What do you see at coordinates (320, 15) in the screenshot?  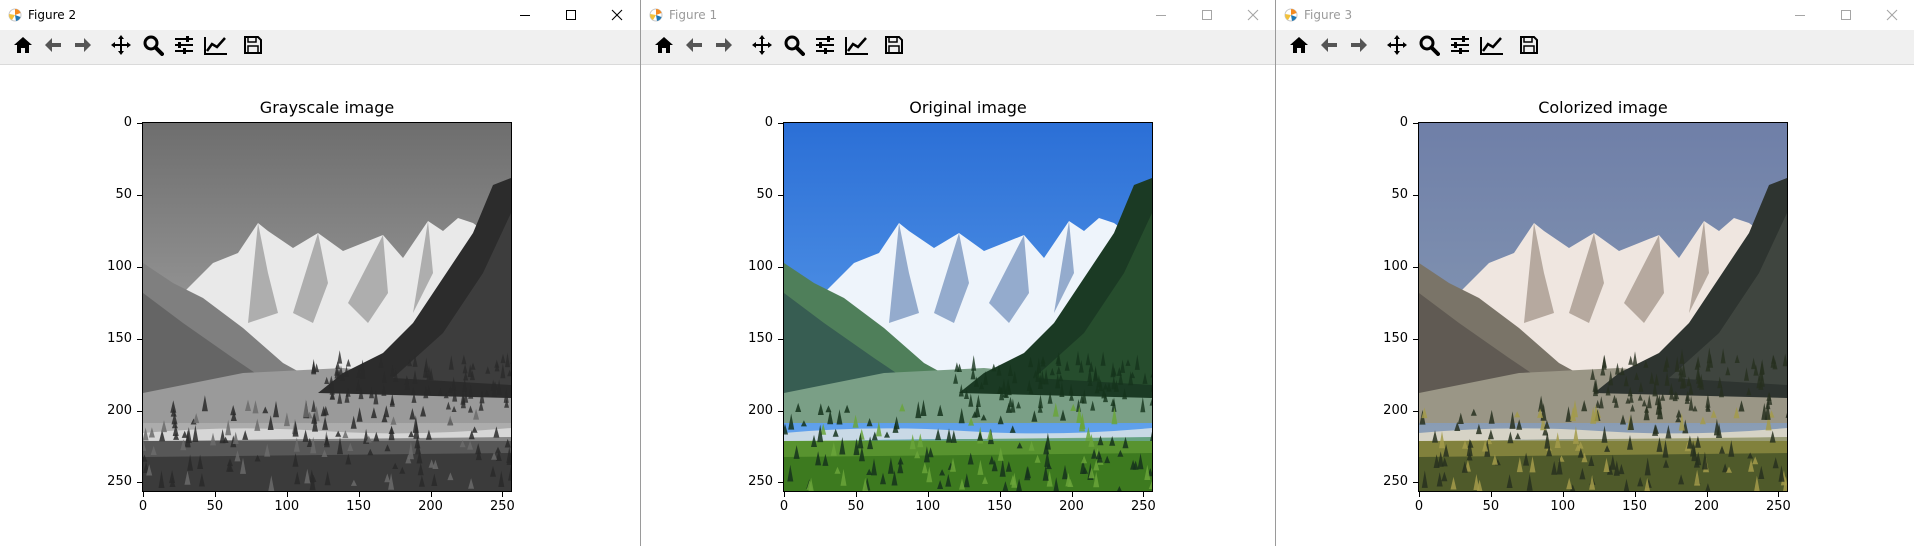 I see `title-bar: Figure 2` at bounding box center [320, 15].